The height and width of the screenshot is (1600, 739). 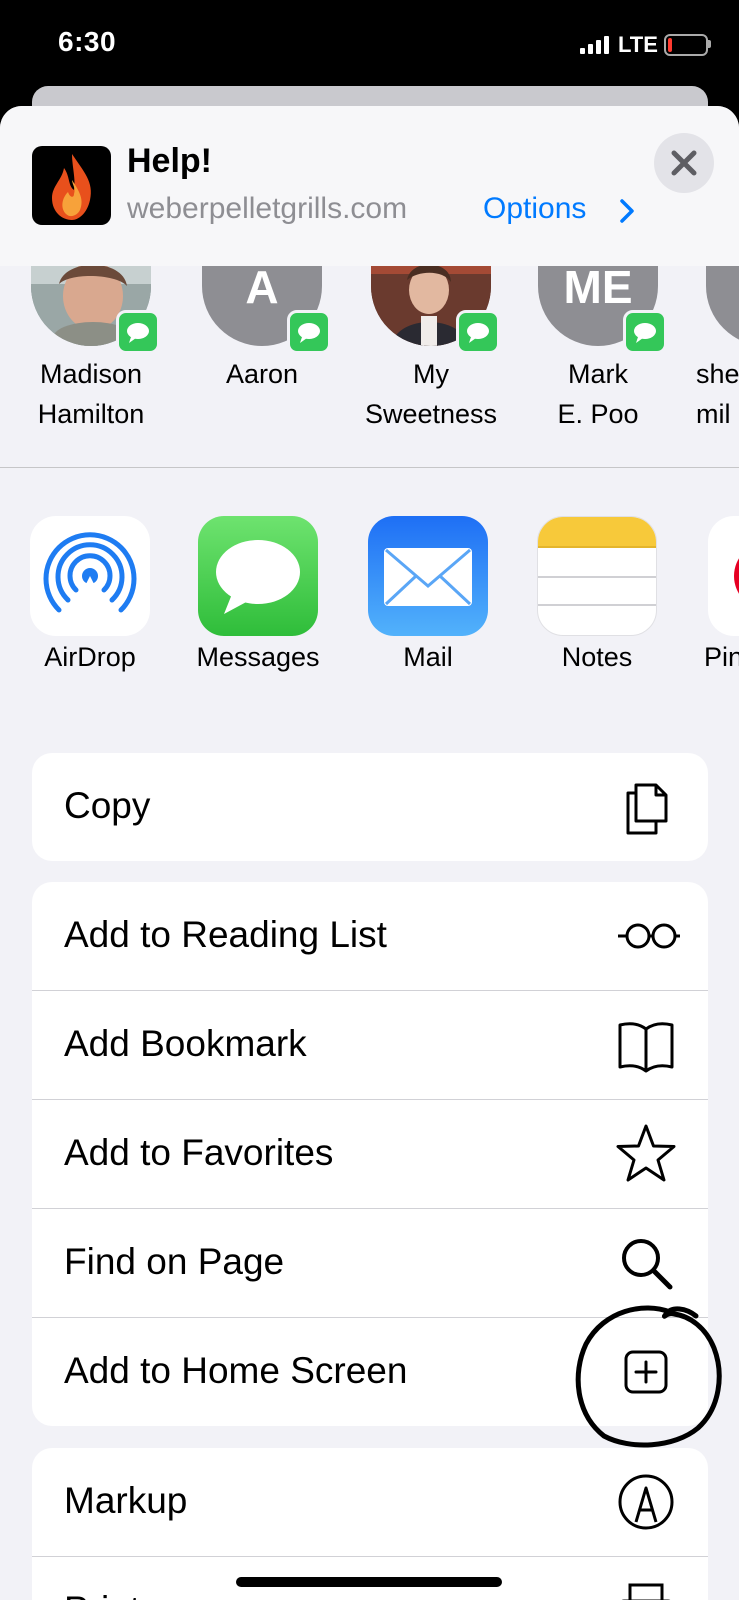 I want to click on action-label: Add to Favorites, so click(x=199, y=1152).